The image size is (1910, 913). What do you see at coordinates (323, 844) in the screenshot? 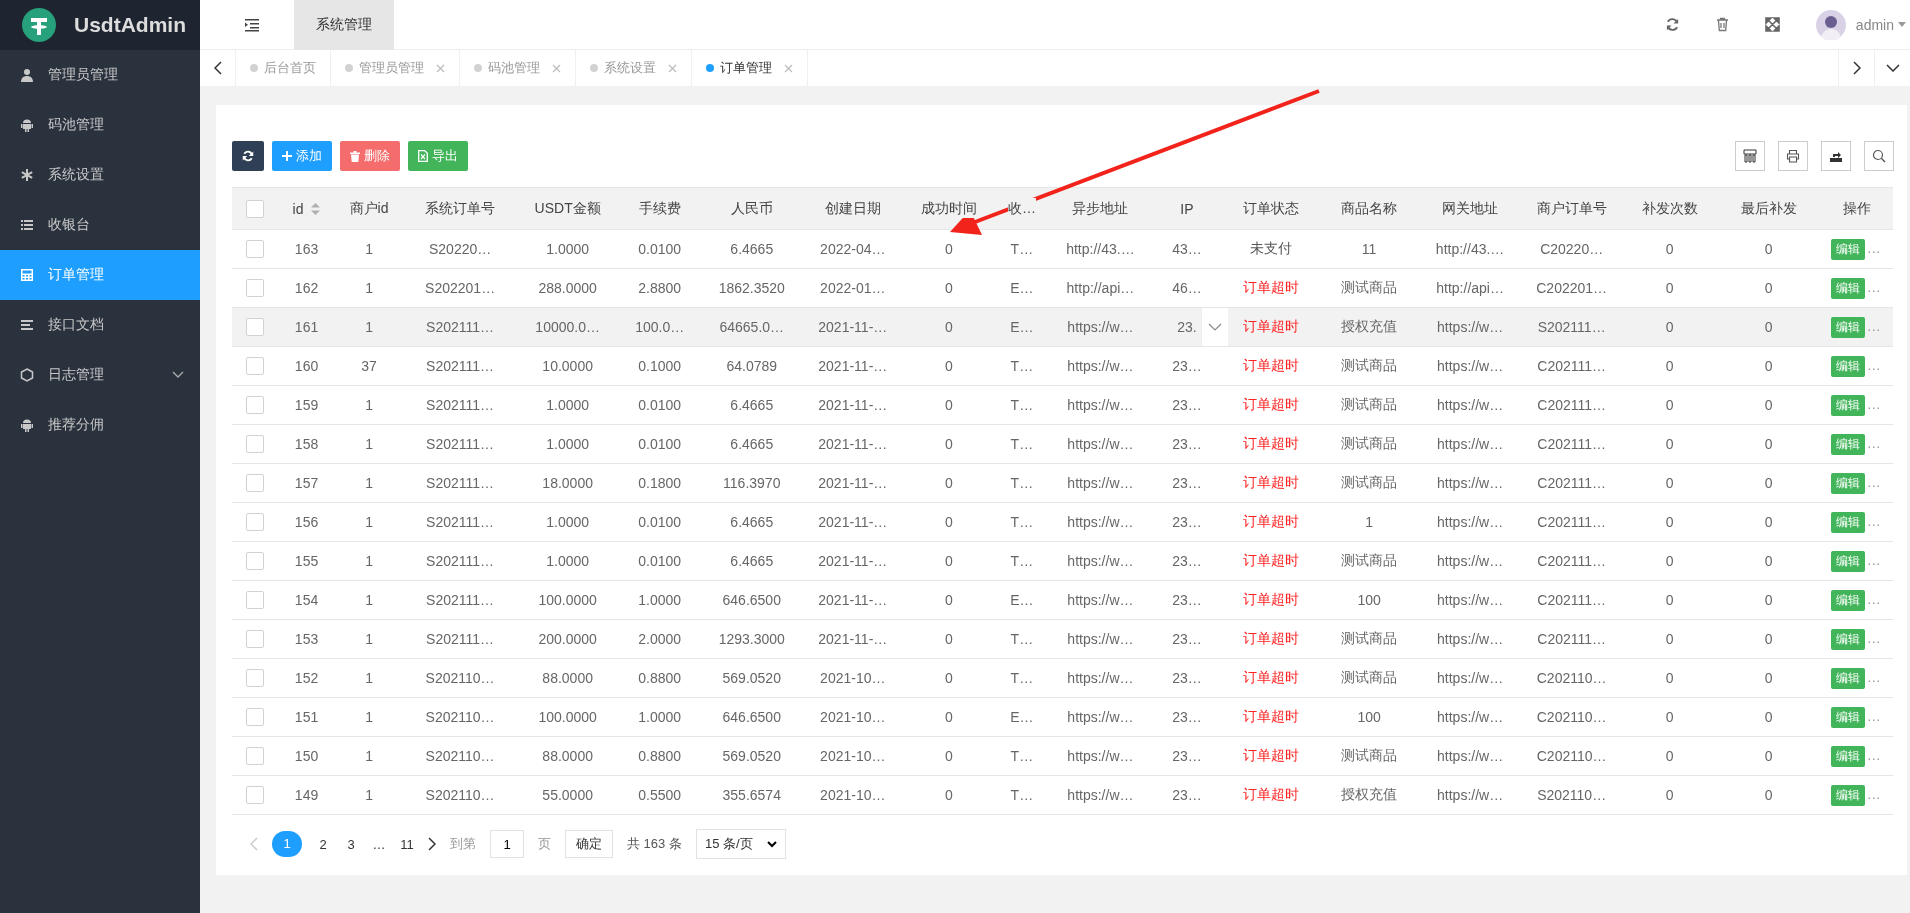
I see `page-link: 2` at bounding box center [323, 844].